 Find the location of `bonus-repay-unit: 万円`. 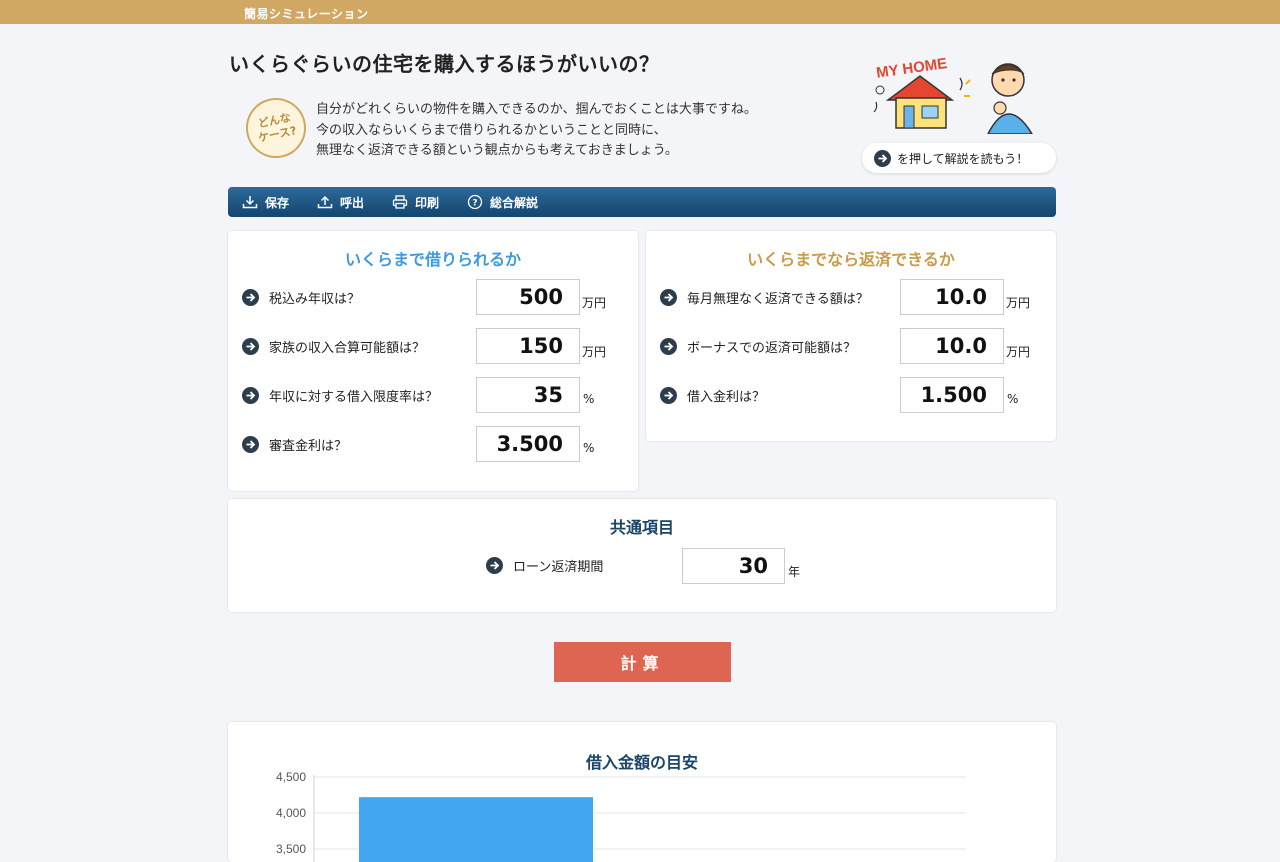

bonus-repay-unit: 万円 is located at coordinates (1018, 352).